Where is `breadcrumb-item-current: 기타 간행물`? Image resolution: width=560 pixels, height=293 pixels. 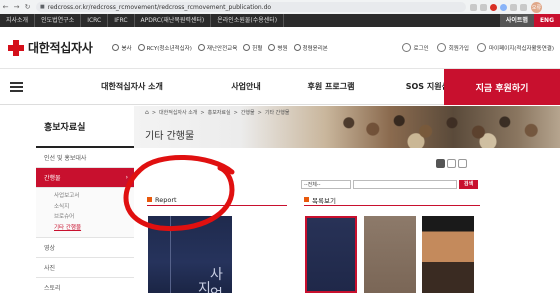 breadcrumb-item-current: 기타 간행물 is located at coordinates (277, 113).